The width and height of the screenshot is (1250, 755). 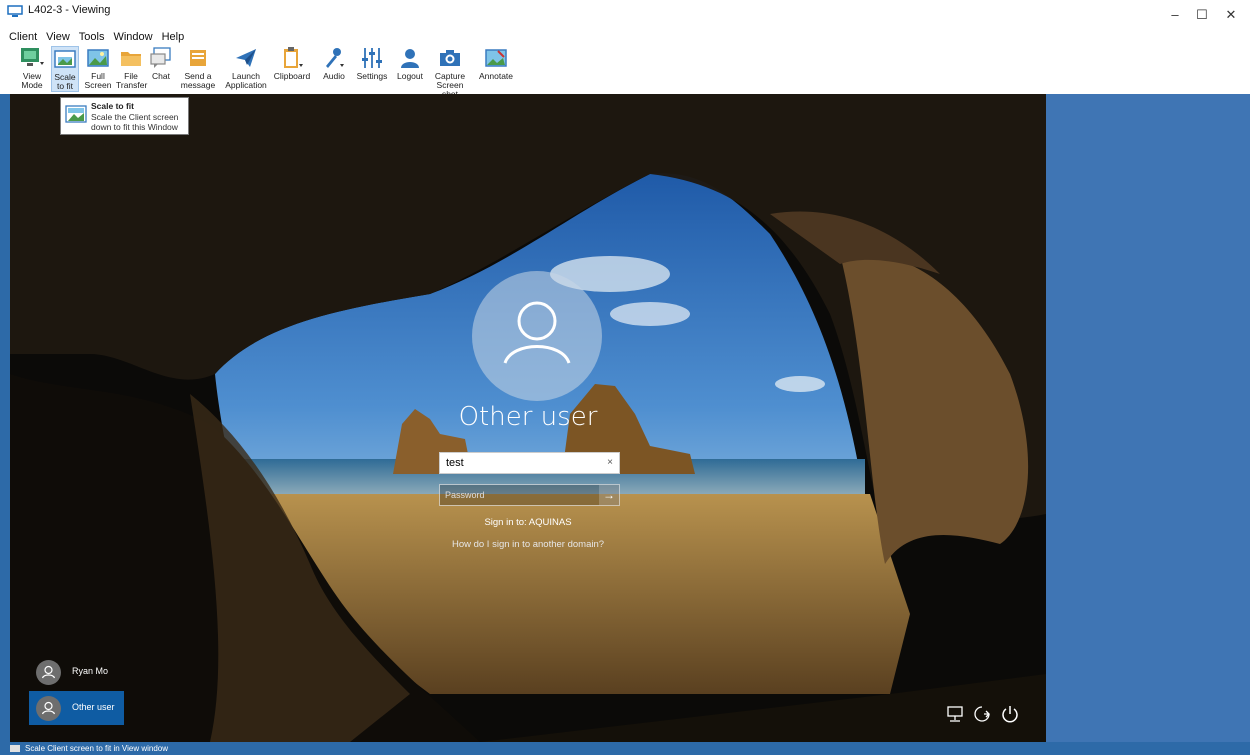 I want to click on other-domain-link: How do I sign in to another domain?, so click(x=528, y=544).